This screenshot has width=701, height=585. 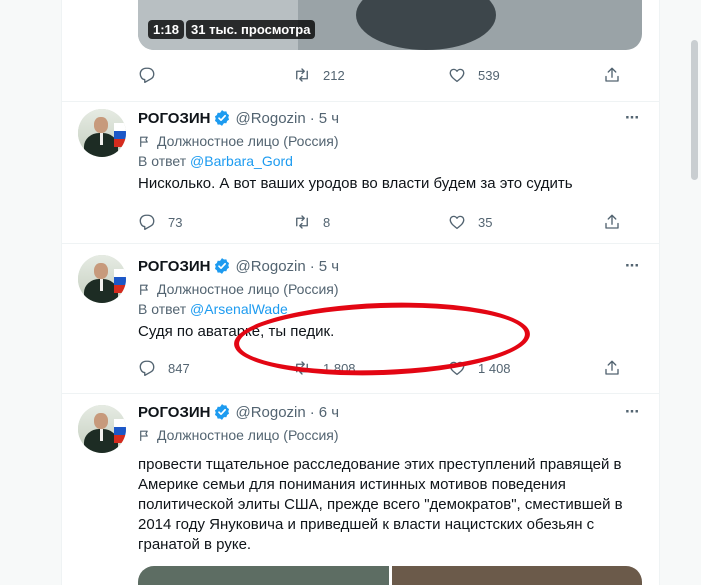 I want to click on video-info: 1:18 31 тыс. просмотра, so click(x=232, y=29).